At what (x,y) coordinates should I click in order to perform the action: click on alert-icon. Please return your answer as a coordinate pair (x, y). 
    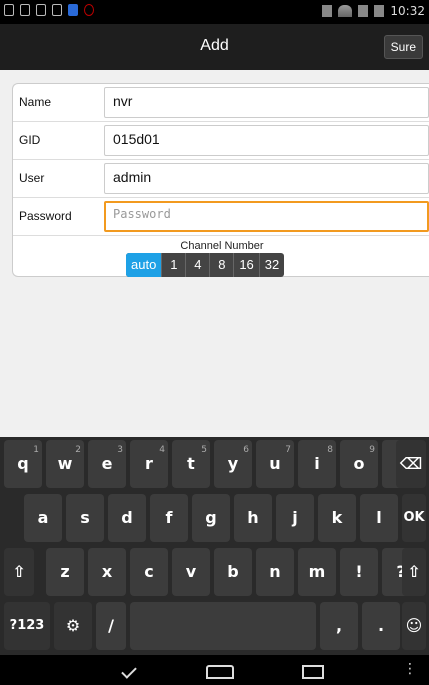
    Looking at the image, I should click on (89, 10).